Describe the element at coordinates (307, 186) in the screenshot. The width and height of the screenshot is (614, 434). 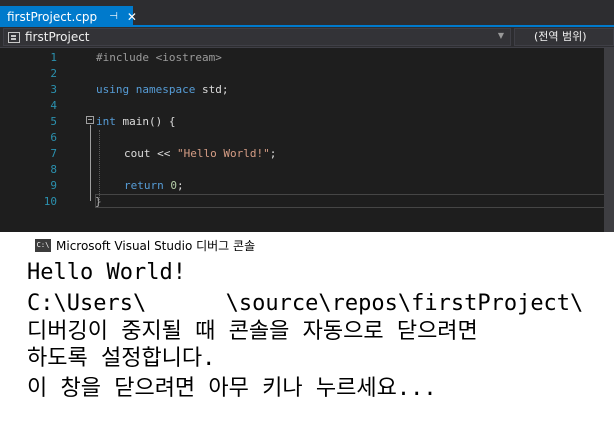
I see `code-line: 9 return 0;` at that location.